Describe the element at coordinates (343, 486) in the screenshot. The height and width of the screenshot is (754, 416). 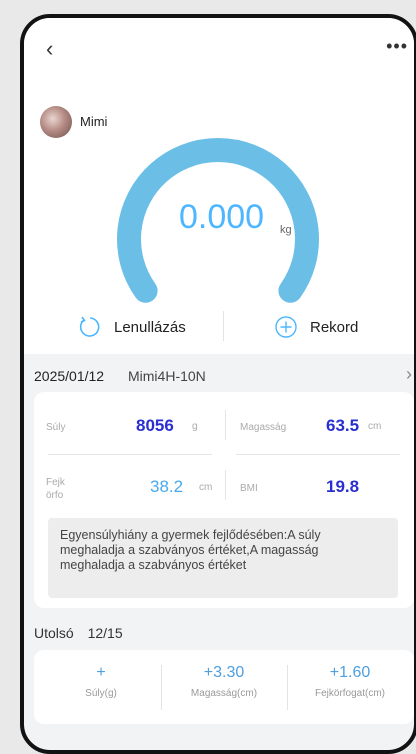
I see `bmi-metric-value: 19.8` at that location.